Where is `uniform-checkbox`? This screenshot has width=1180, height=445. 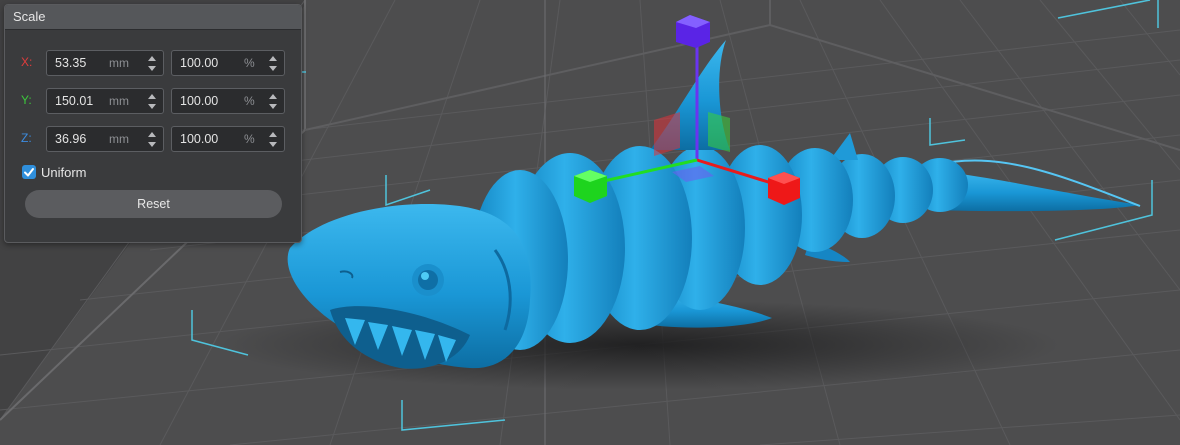 uniform-checkbox is located at coordinates (29, 172).